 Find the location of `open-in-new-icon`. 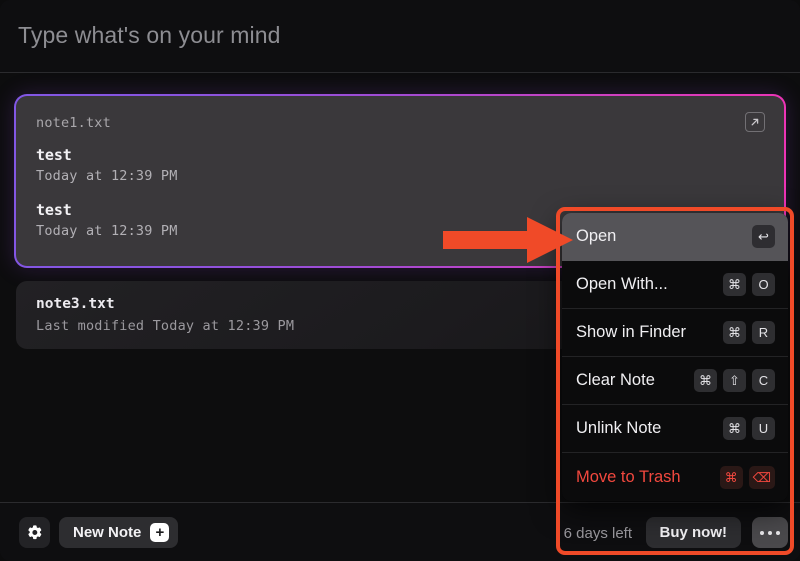

open-in-new-icon is located at coordinates (755, 122).